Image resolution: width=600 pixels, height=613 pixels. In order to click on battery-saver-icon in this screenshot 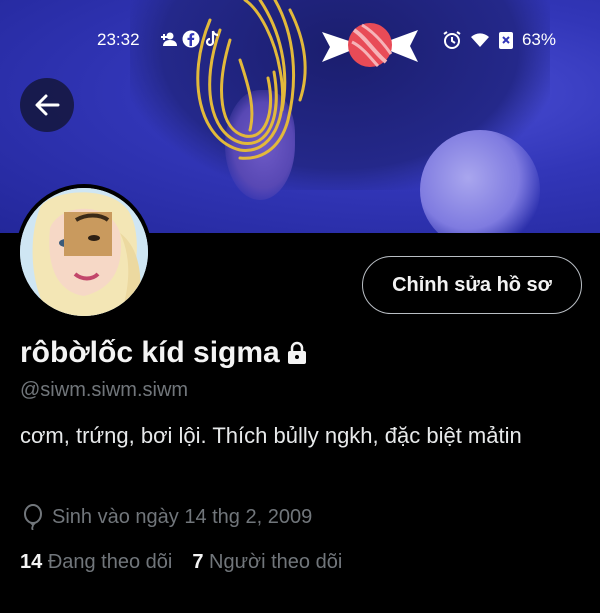, I will do `click(505, 40)`.